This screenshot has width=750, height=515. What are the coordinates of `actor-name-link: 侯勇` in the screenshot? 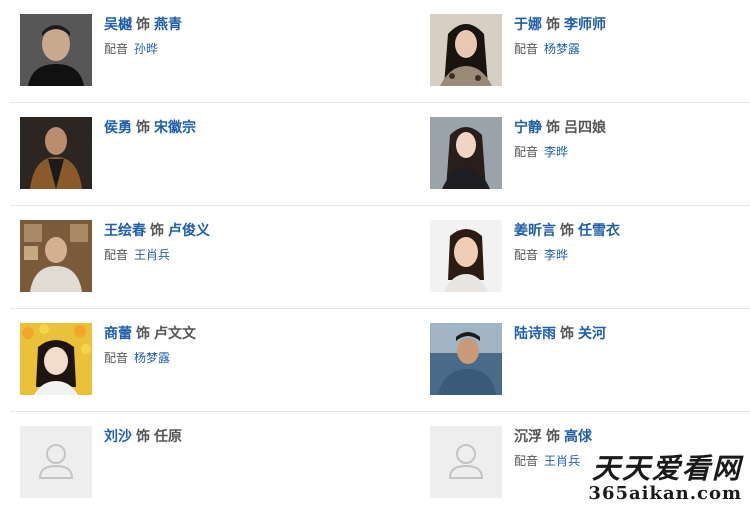 It's located at (118, 128).